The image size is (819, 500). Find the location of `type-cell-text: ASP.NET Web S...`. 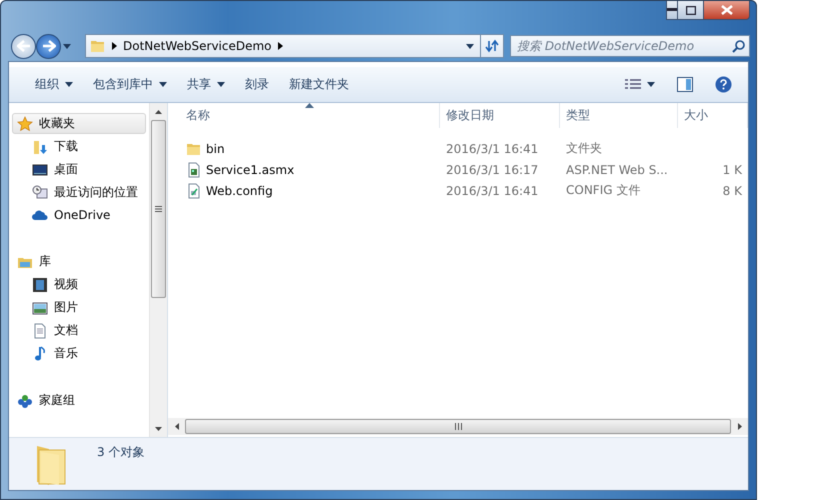

type-cell-text: ASP.NET Web S... is located at coordinates (617, 169).